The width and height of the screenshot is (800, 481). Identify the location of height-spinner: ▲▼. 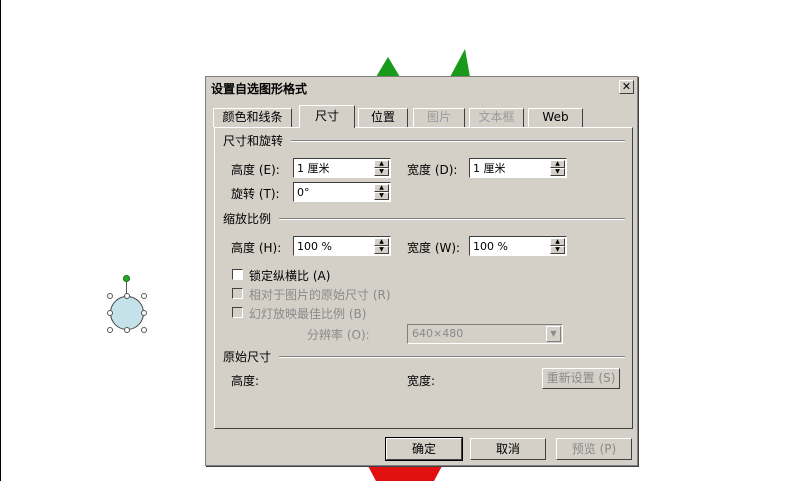
(342, 168).